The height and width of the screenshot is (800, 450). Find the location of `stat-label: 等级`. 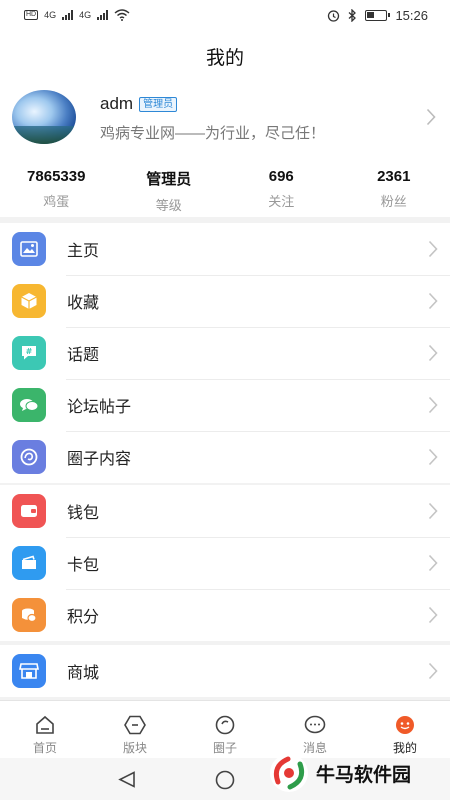

stat-label: 等级 is located at coordinates (168, 205).